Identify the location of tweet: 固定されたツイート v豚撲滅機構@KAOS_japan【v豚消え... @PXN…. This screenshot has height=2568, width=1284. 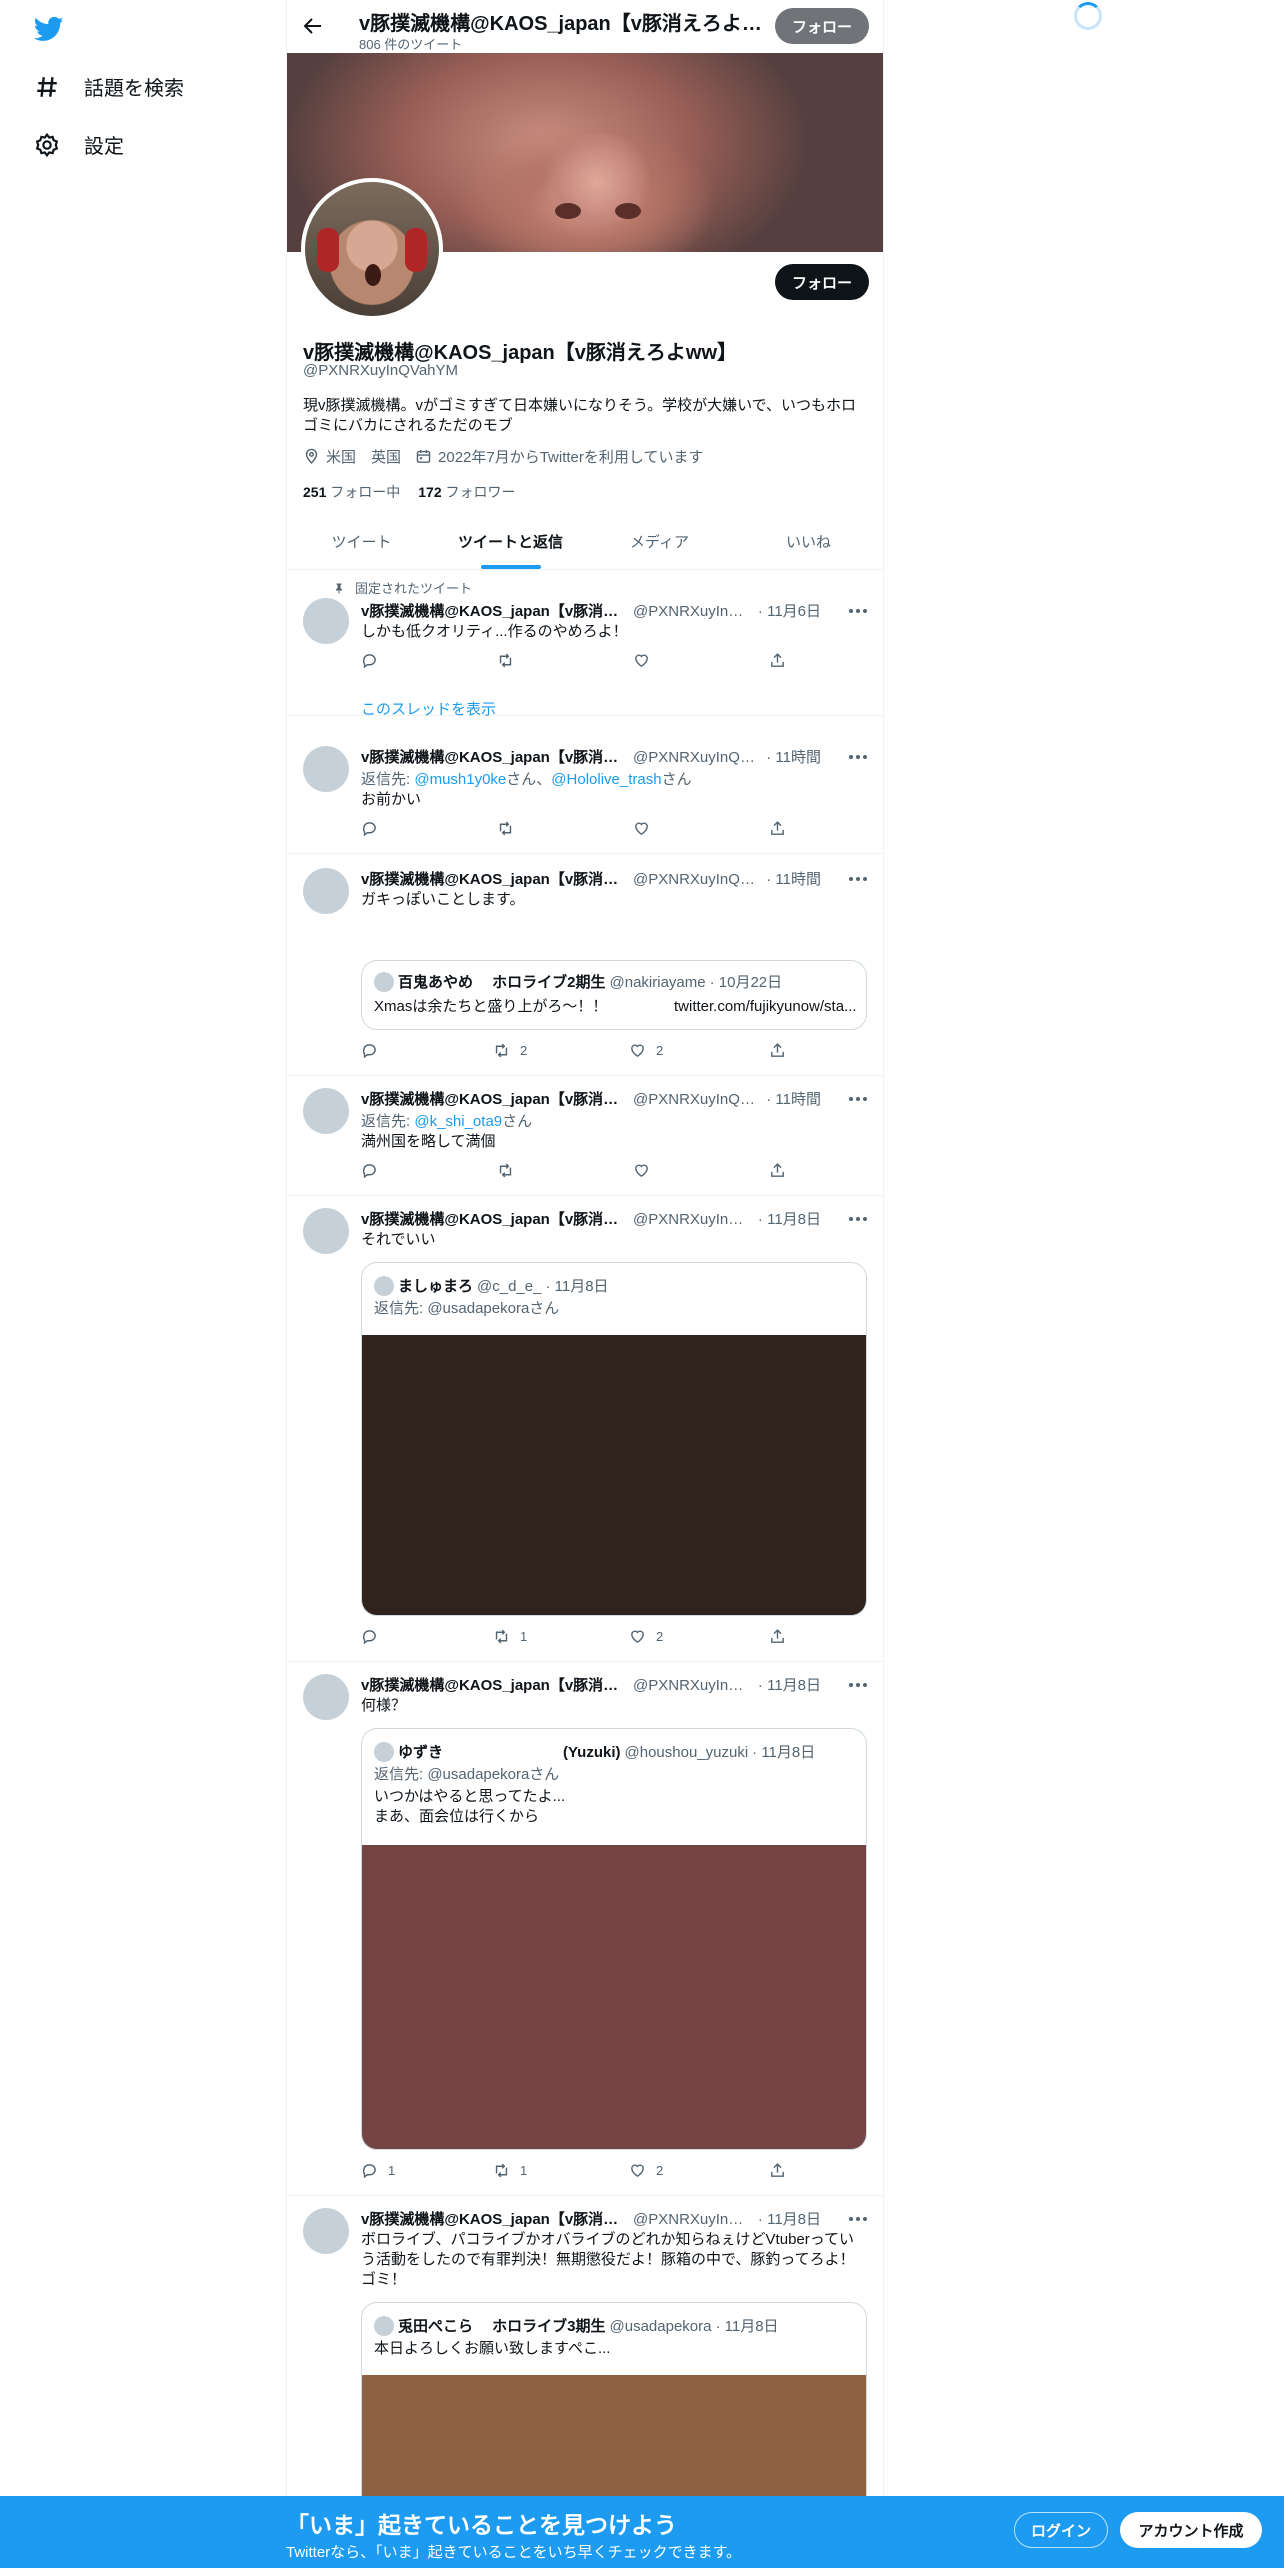
(585, 644).